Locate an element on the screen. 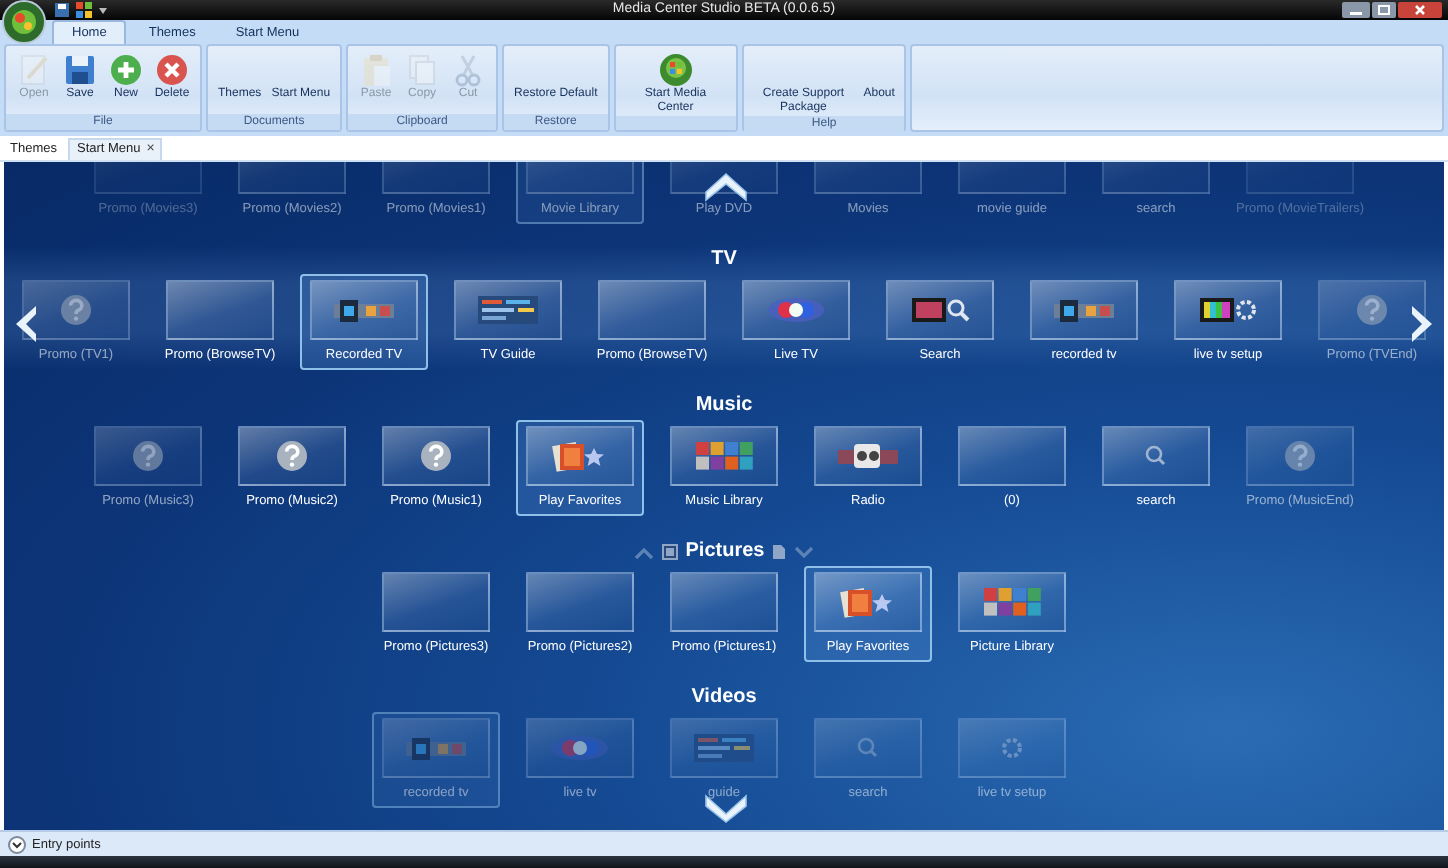 The width and height of the screenshot is (1448, 868). left-arrow-icon is located at coordinates (26, 324).